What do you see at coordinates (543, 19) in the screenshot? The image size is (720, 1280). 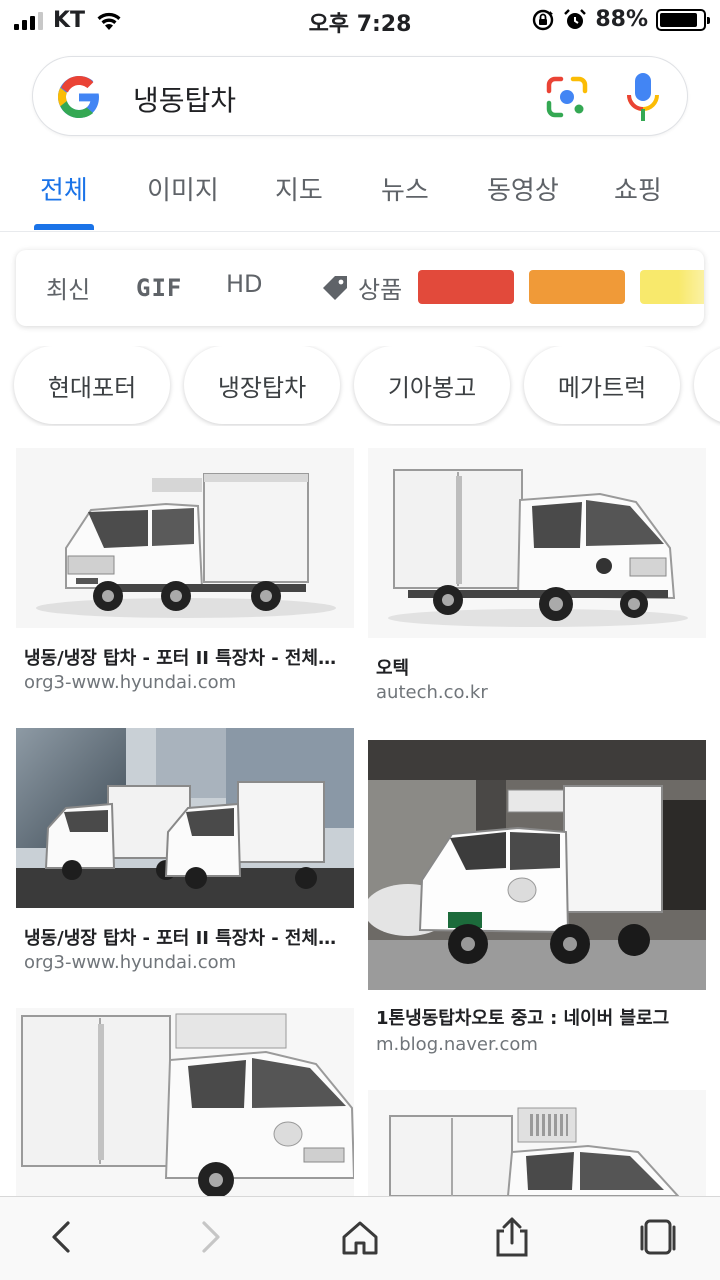 I see `rotation-lock-icon` at bounding box center [543, 19].